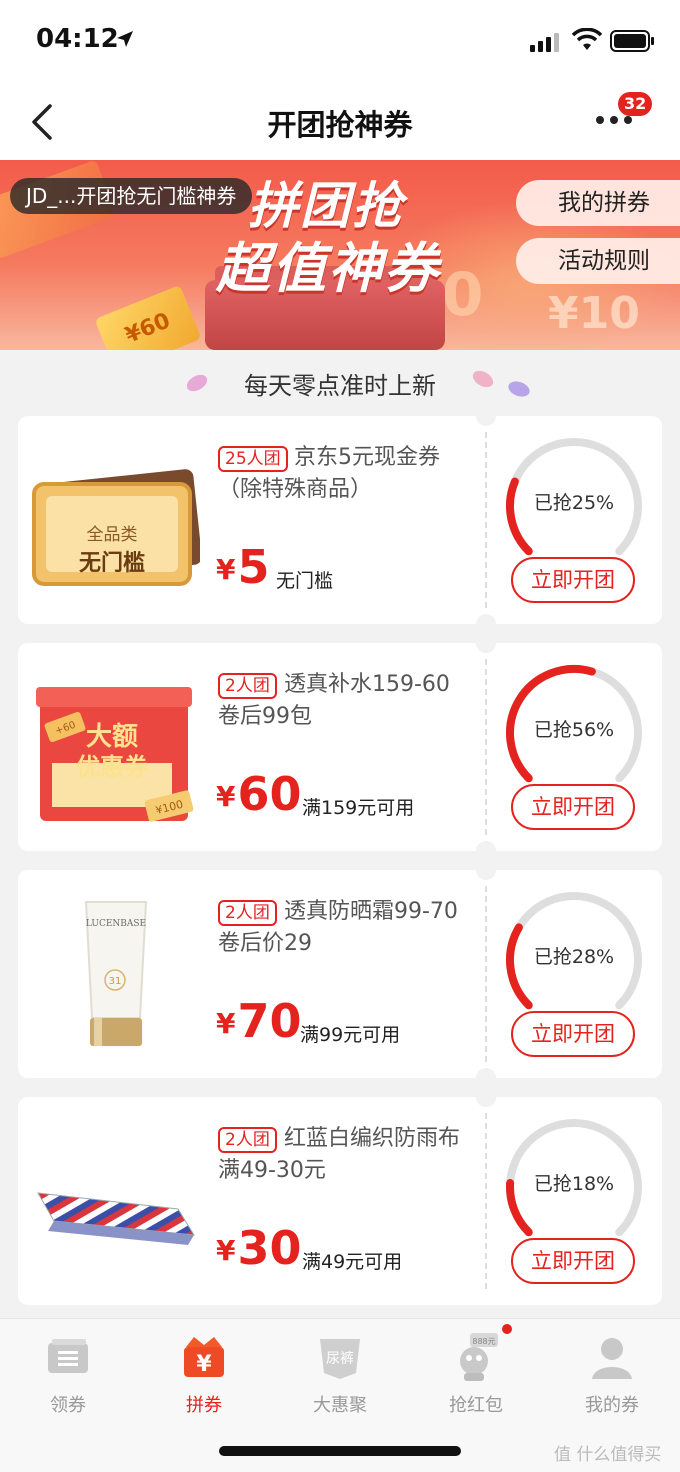  I want to click on tab-my-coupons: 我的券, so click(612, 1376).